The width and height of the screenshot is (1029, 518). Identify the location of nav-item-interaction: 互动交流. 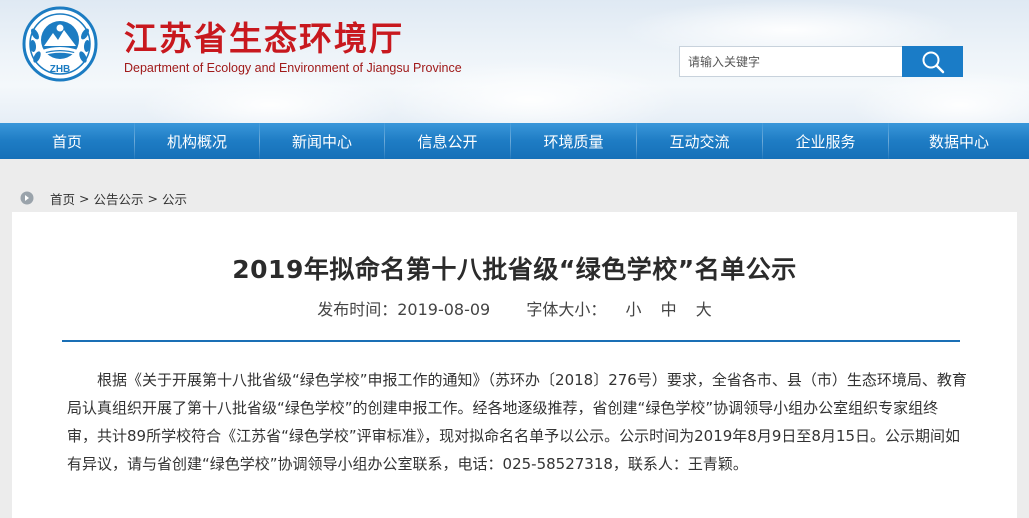
(699, 141).